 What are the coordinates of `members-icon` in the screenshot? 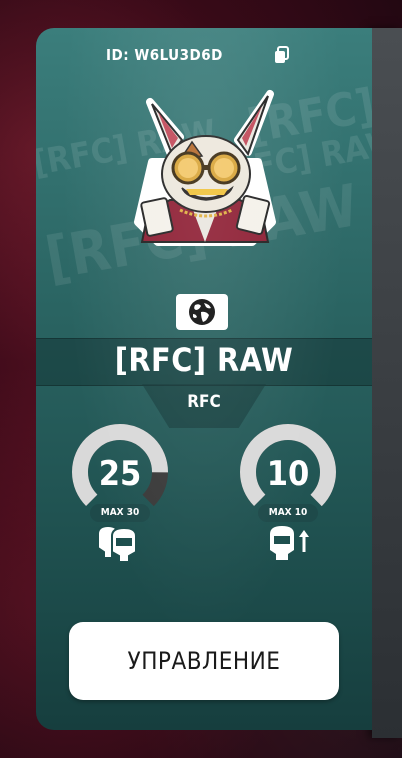 It's located at (117, 543).